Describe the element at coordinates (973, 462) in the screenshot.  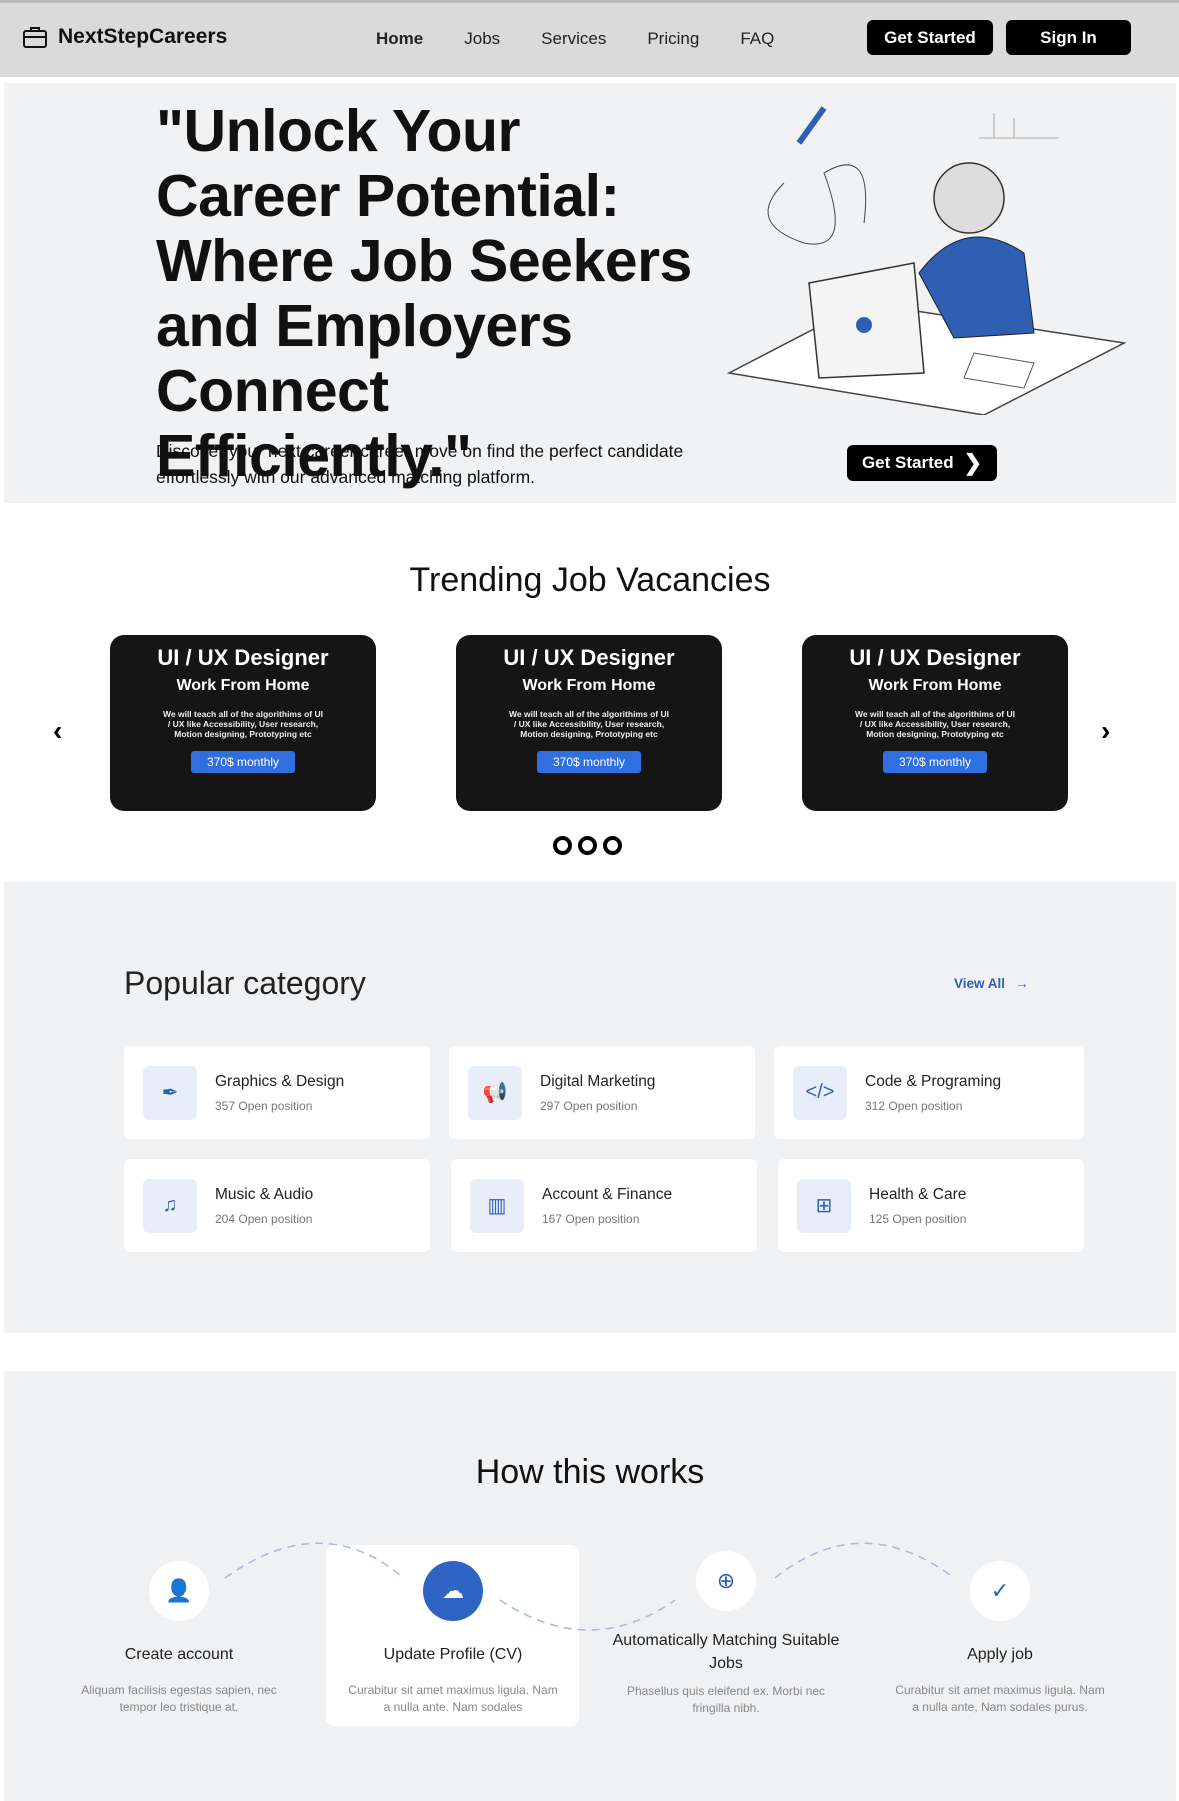
I see `chevron-right-icon: ❯` at that location.